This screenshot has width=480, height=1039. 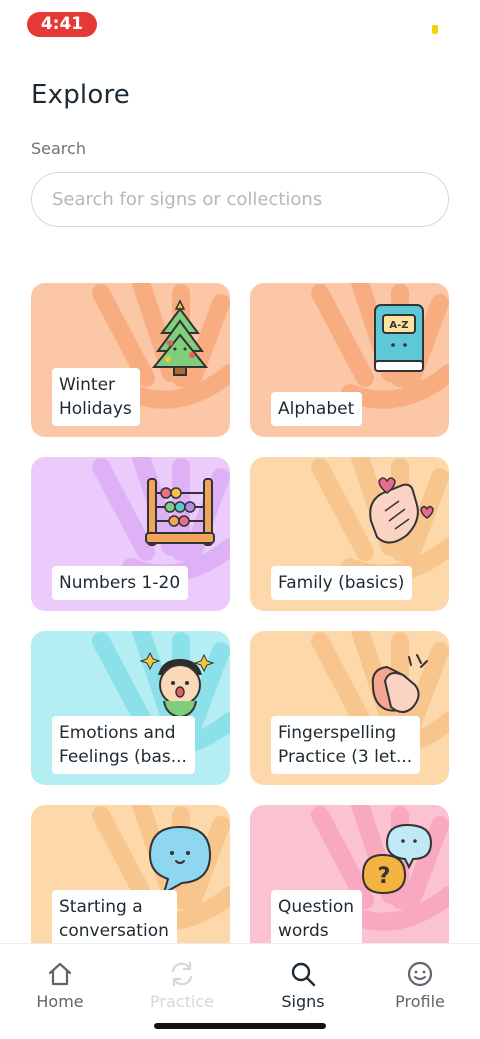 What do you see at coordinates (114, 916) in the screenshot?
I see `card-label: Starting a conversation` at bounding box center [114, 916].